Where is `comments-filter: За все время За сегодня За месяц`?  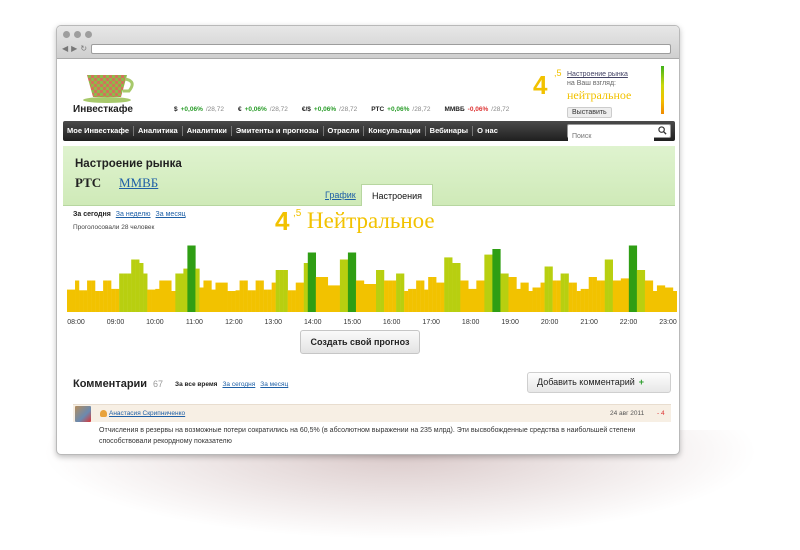 comments-filter: За все время За сегодня За месяц is located at coordinates (231, 384).